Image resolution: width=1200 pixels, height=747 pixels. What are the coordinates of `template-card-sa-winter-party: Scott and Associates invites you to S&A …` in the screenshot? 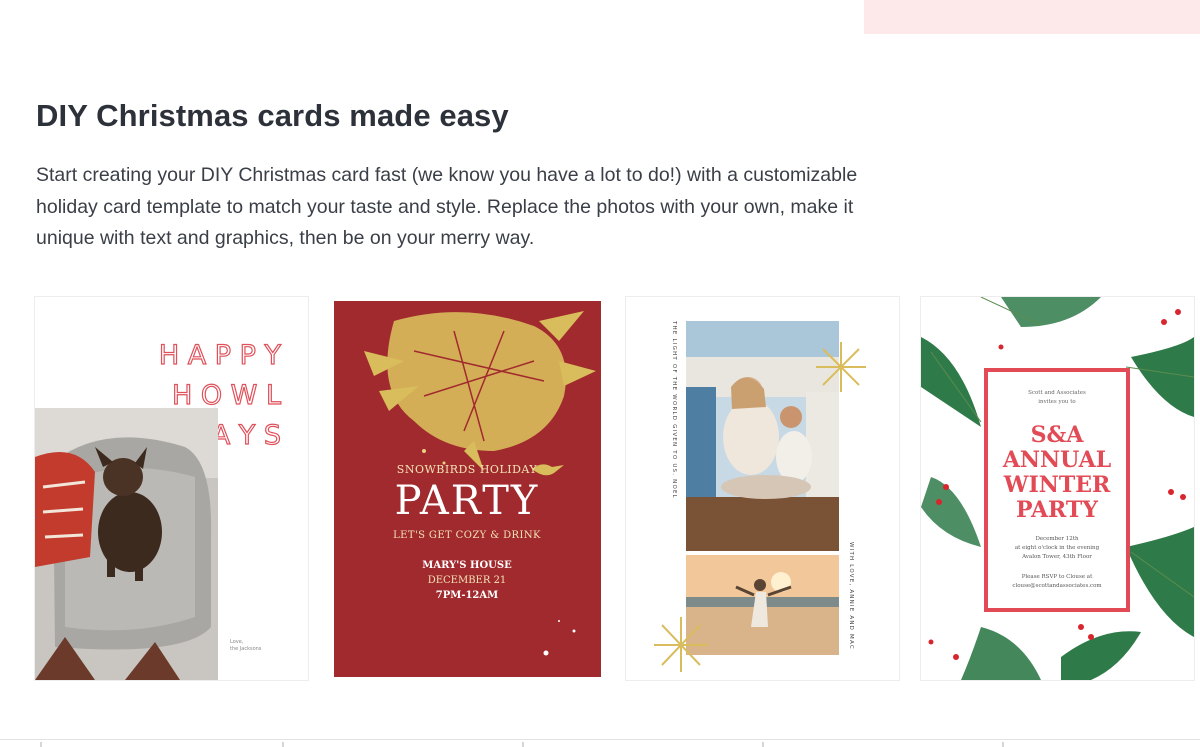 It's located at (1057, 488).